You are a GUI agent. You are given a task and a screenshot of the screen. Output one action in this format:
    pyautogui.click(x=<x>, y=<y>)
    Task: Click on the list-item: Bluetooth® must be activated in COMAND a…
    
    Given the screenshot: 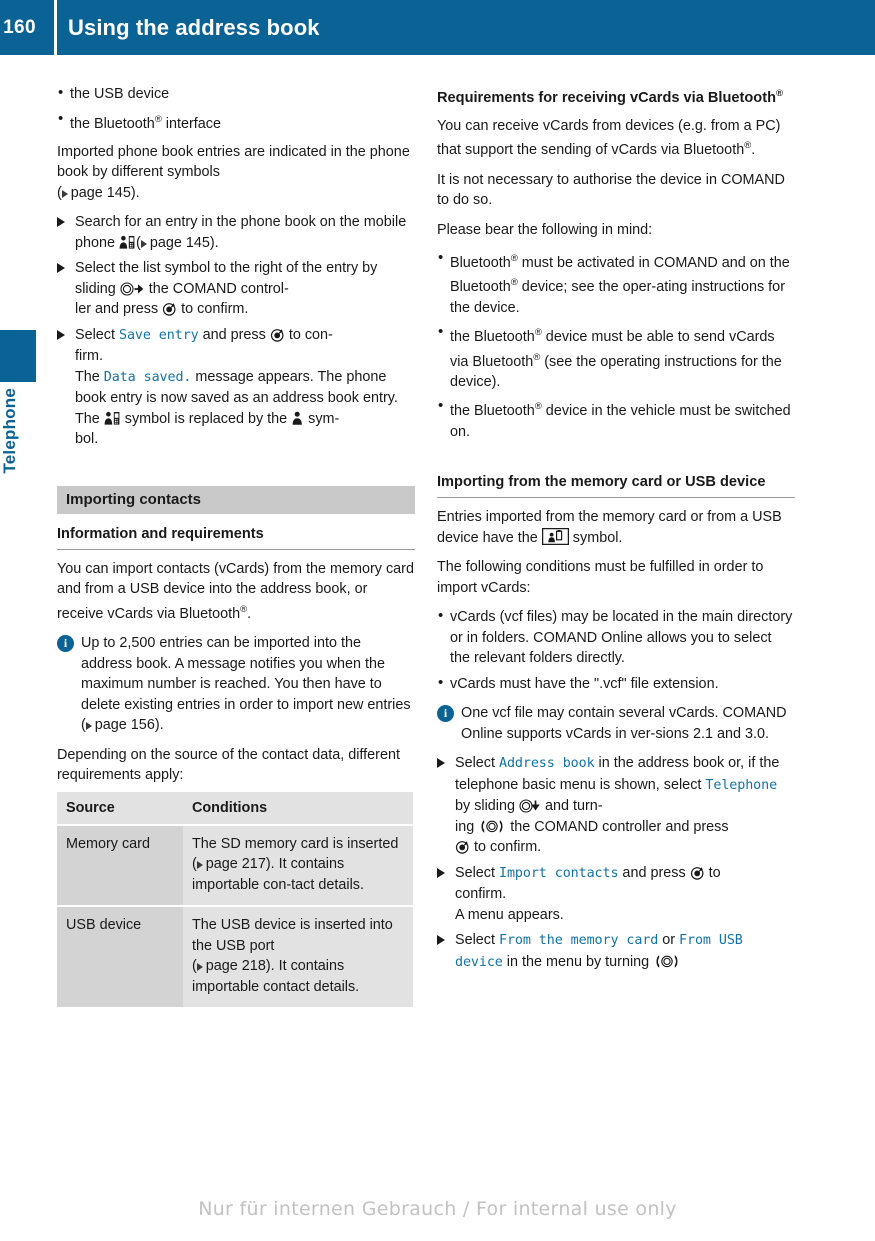 What is the action you would take?
    pyautogui.click(x=616, y=283)
    